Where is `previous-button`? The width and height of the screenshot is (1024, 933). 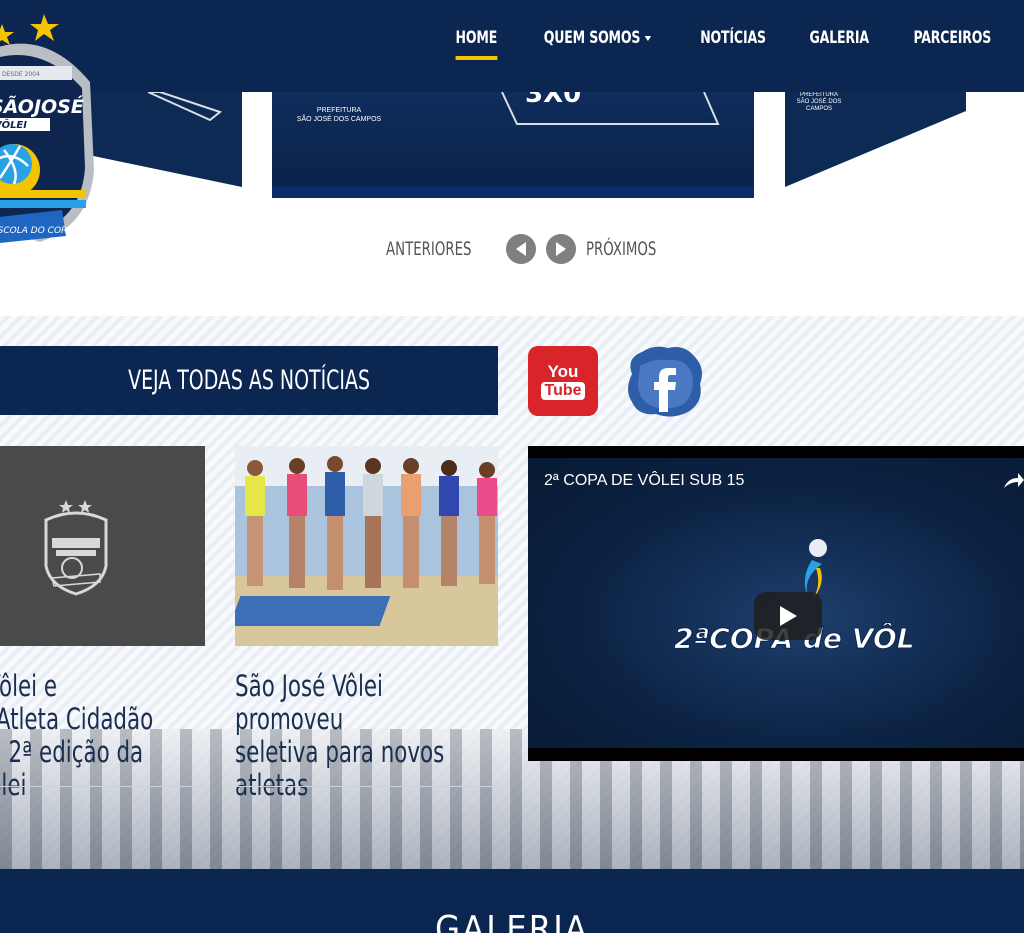
previous-button is located at coordinates (520, 249).